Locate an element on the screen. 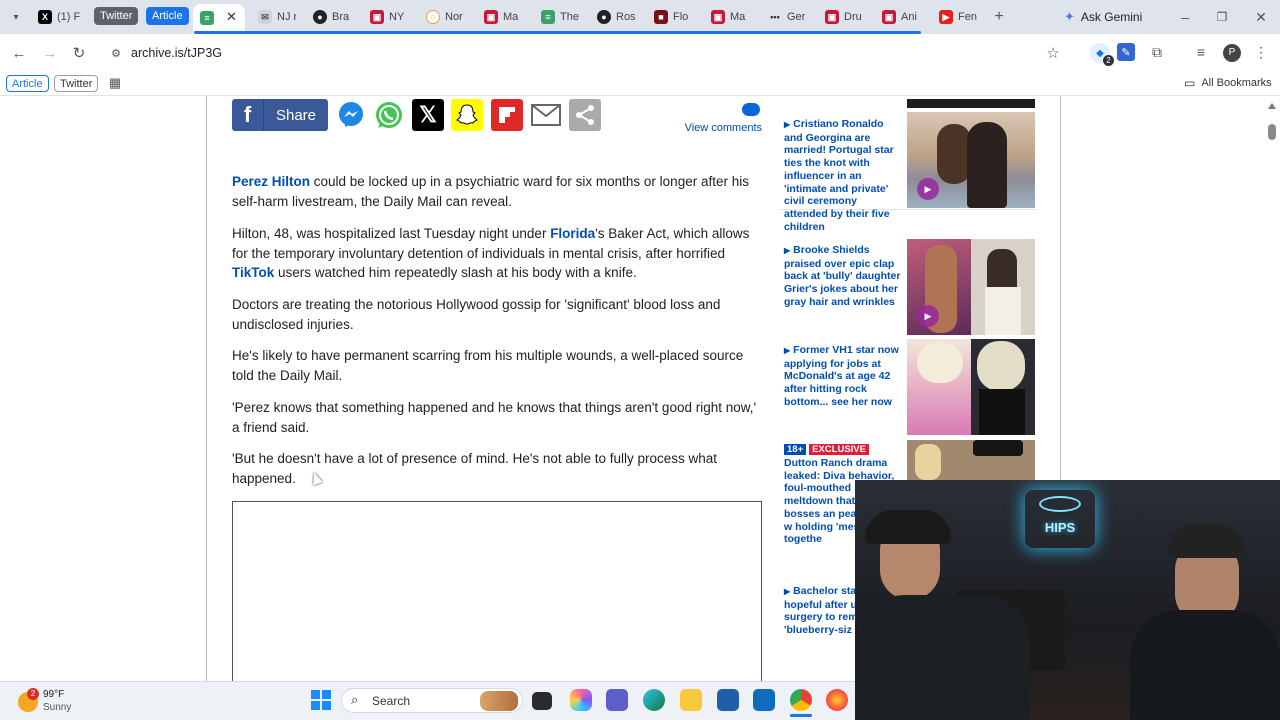  taskbar-search-box: ⌕ Search is located at coordinates (432, 700).